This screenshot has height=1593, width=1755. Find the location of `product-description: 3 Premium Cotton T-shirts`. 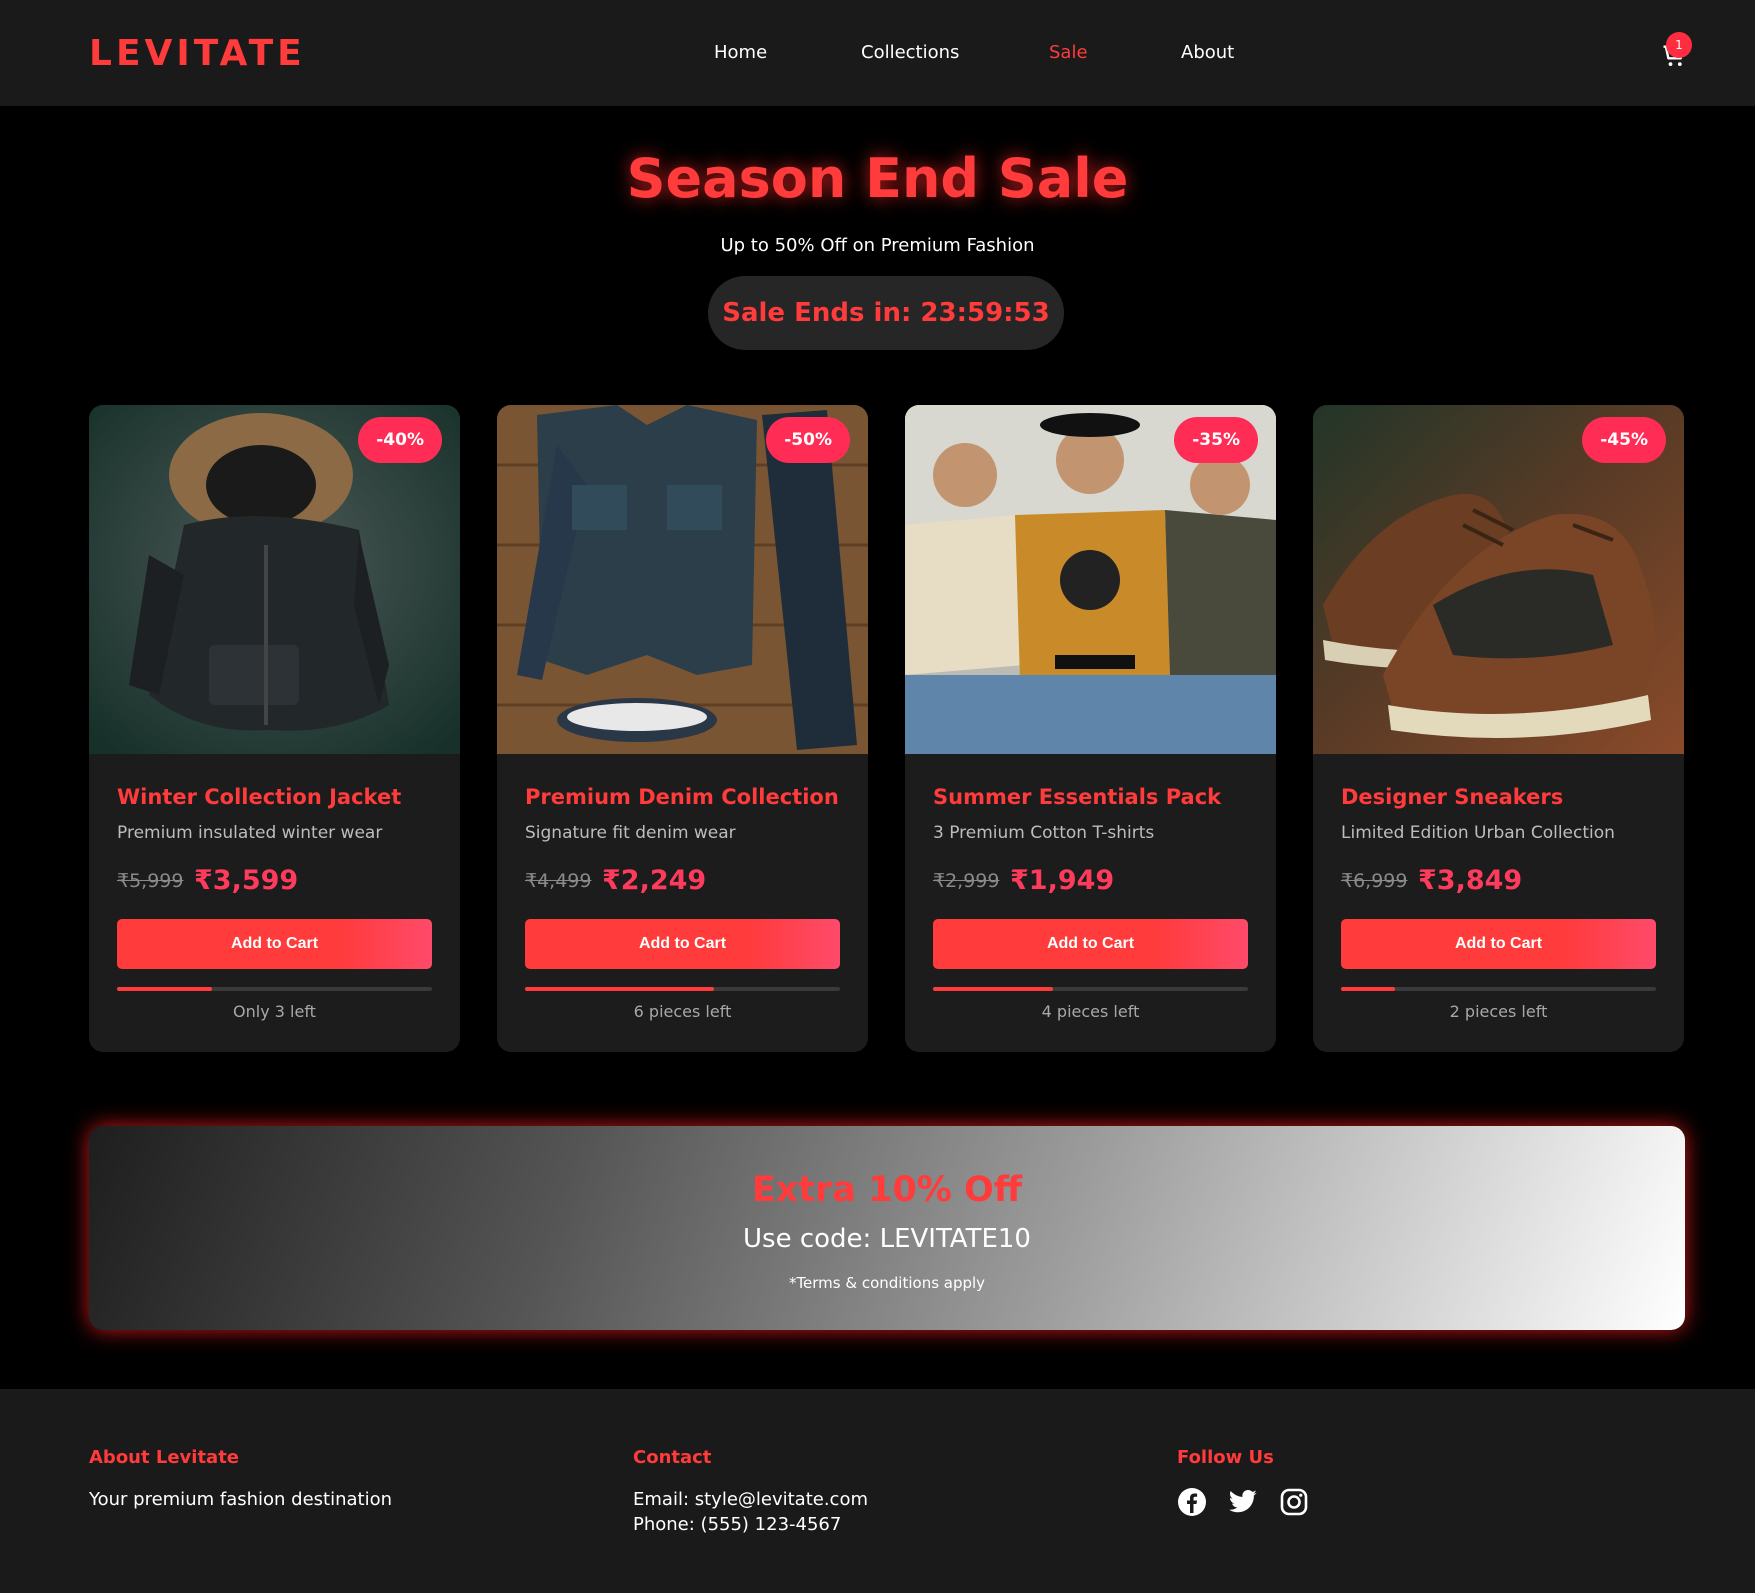

product-description: 3 Premium Cotton T-shirts is located at coordinates (1044, 833).